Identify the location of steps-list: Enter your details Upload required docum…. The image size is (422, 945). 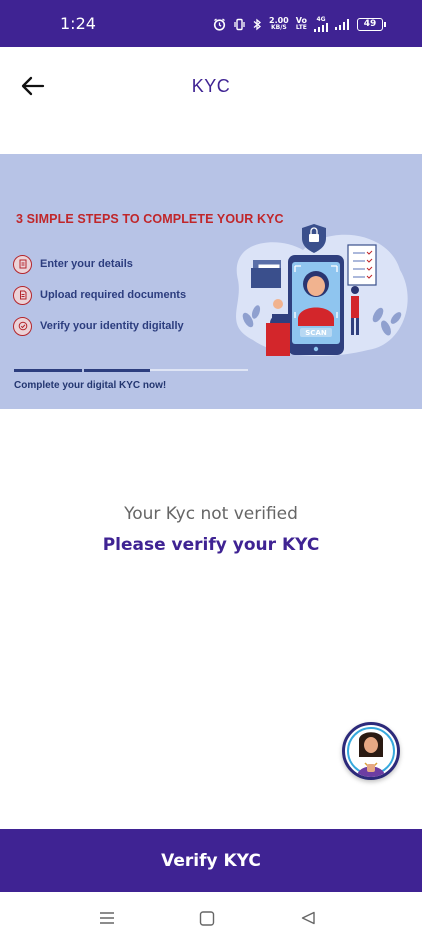
(99, 300).